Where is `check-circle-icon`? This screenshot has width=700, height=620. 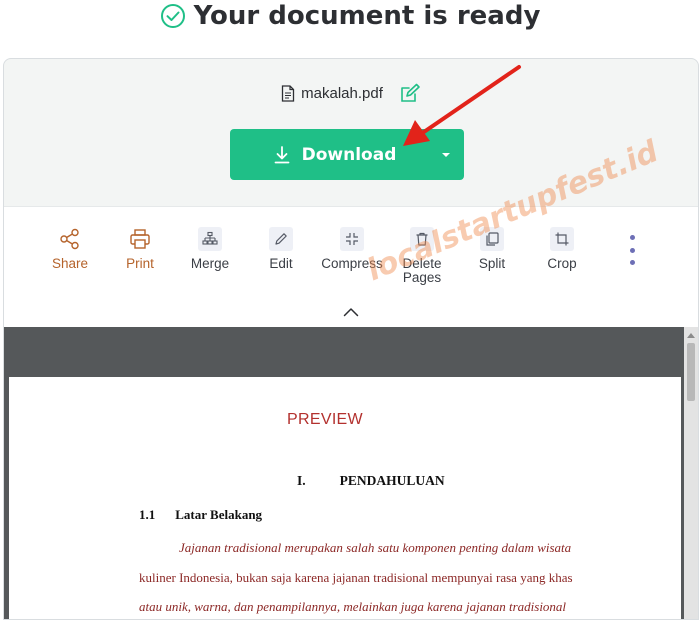
check-circle-icon is located at coordinates (172, 16).